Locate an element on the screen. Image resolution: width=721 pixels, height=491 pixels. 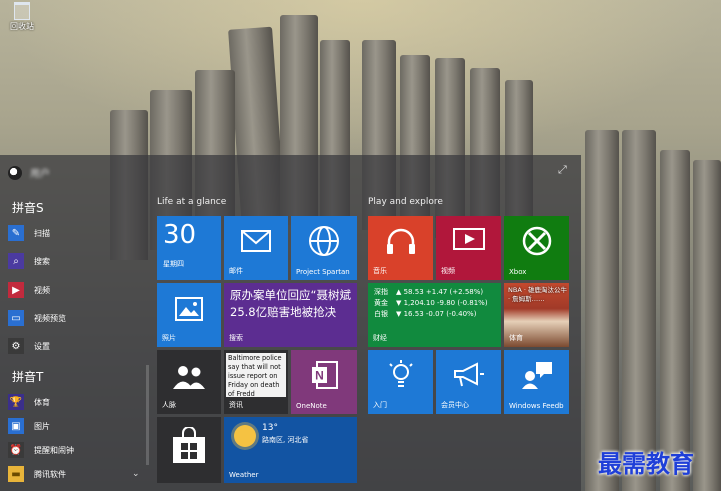
tile-insider-hub: 会员中心 is located at coordinates (468, 382).